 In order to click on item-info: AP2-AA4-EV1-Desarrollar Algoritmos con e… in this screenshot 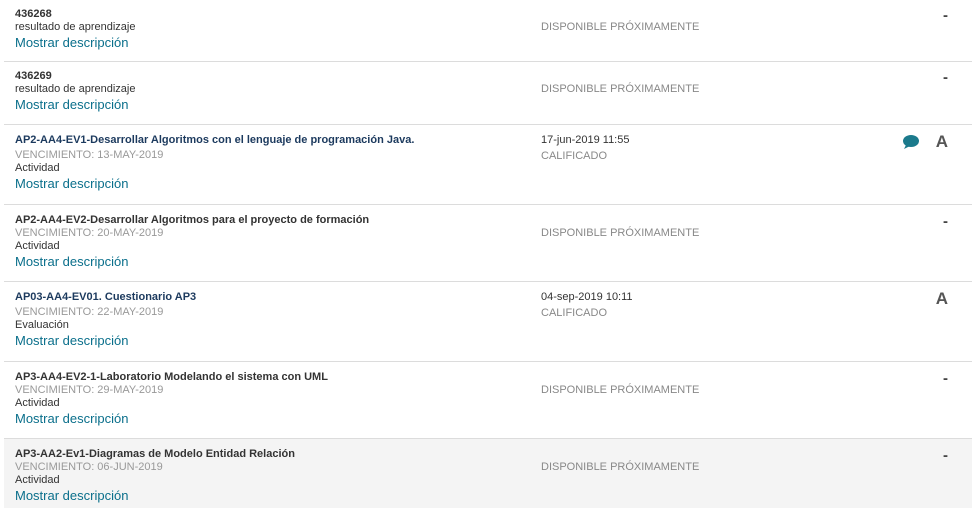, I will do `click(275, 163)`.